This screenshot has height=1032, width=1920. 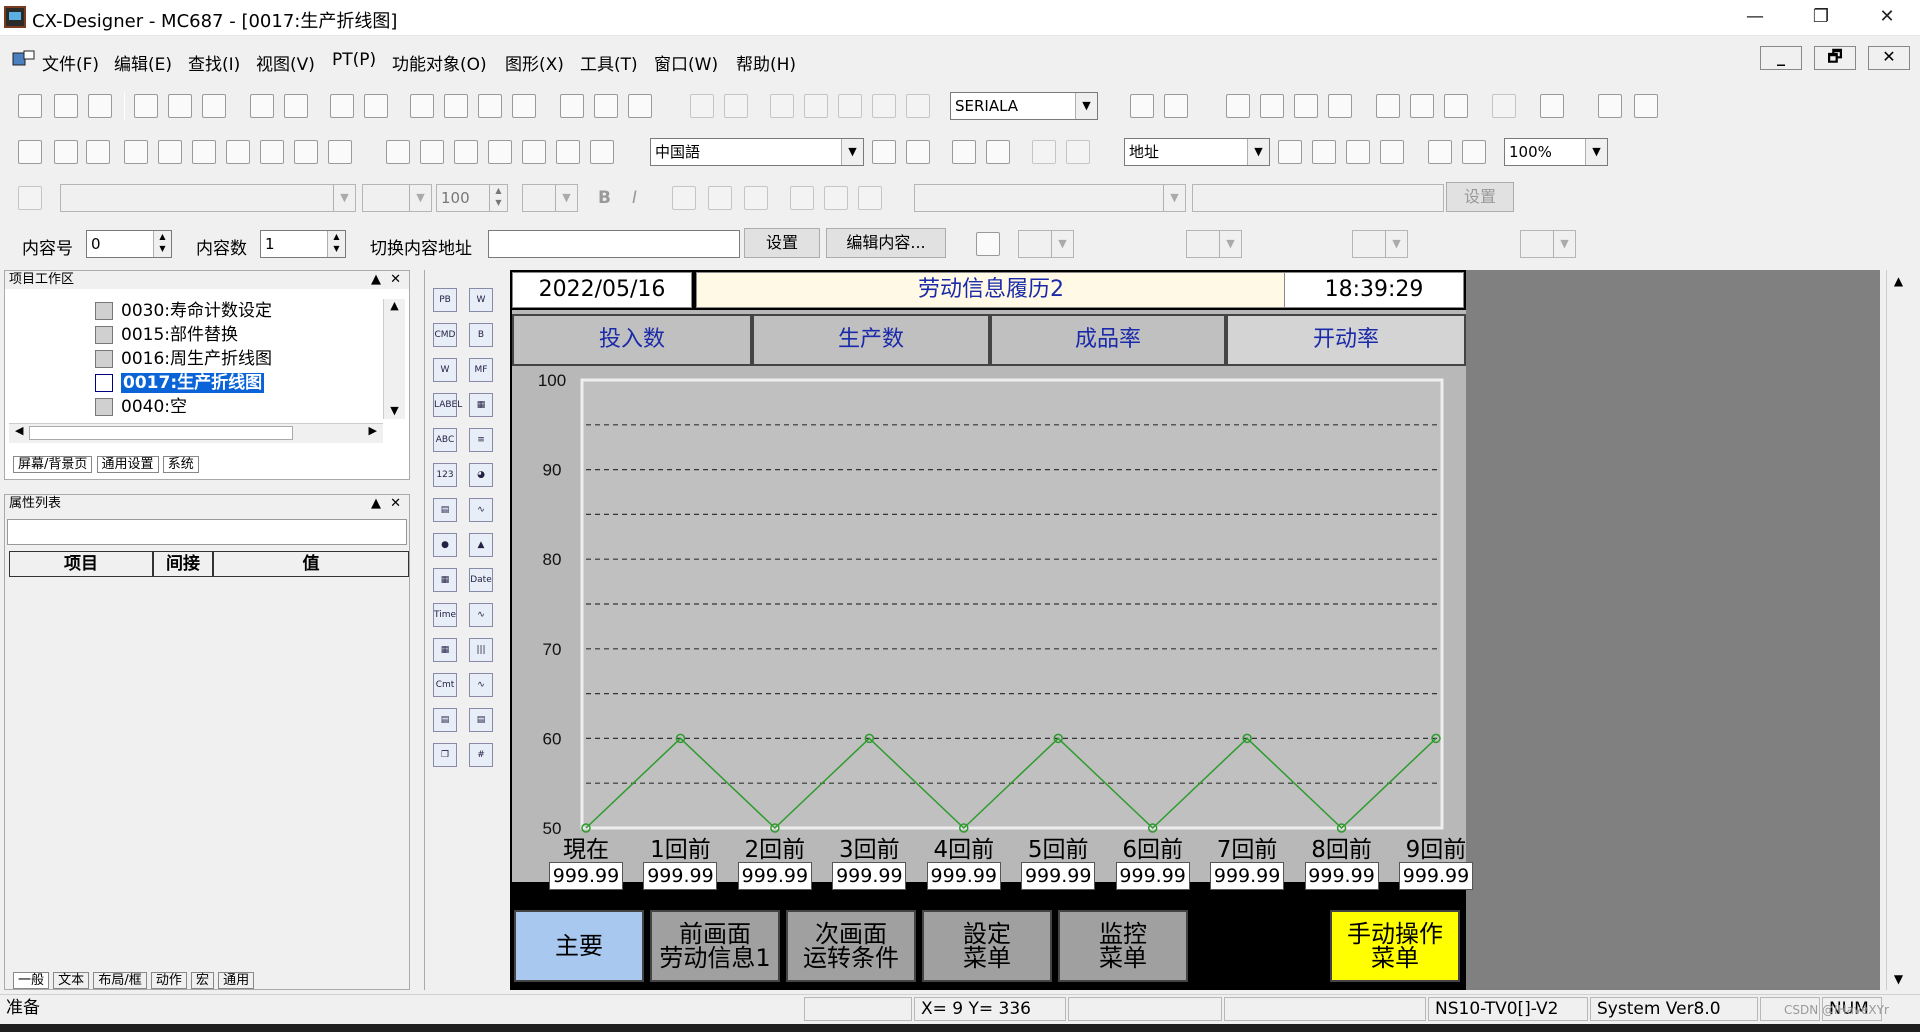 What do you see at coordinates (168, 980) in the screenshot?
I see `tab-action: 动作` at bounding box center [168, 980].